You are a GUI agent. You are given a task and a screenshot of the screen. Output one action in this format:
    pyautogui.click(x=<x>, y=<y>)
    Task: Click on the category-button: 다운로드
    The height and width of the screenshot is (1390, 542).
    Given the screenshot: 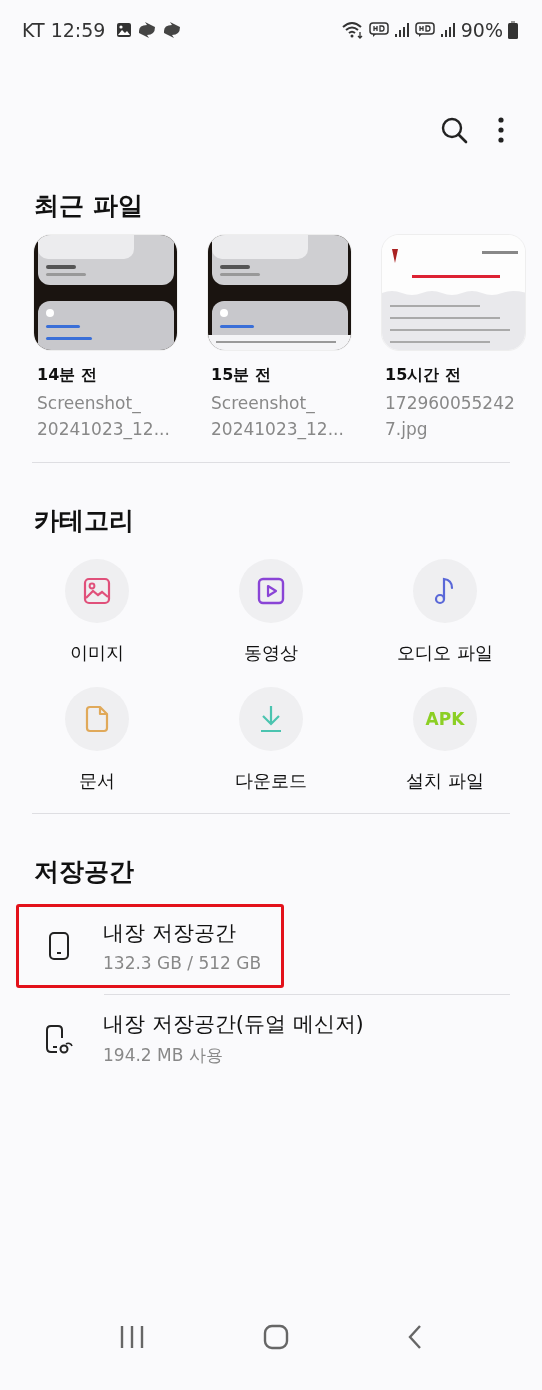 What is the action you would take?
    pyautogui.click(x=271, y=740)
    